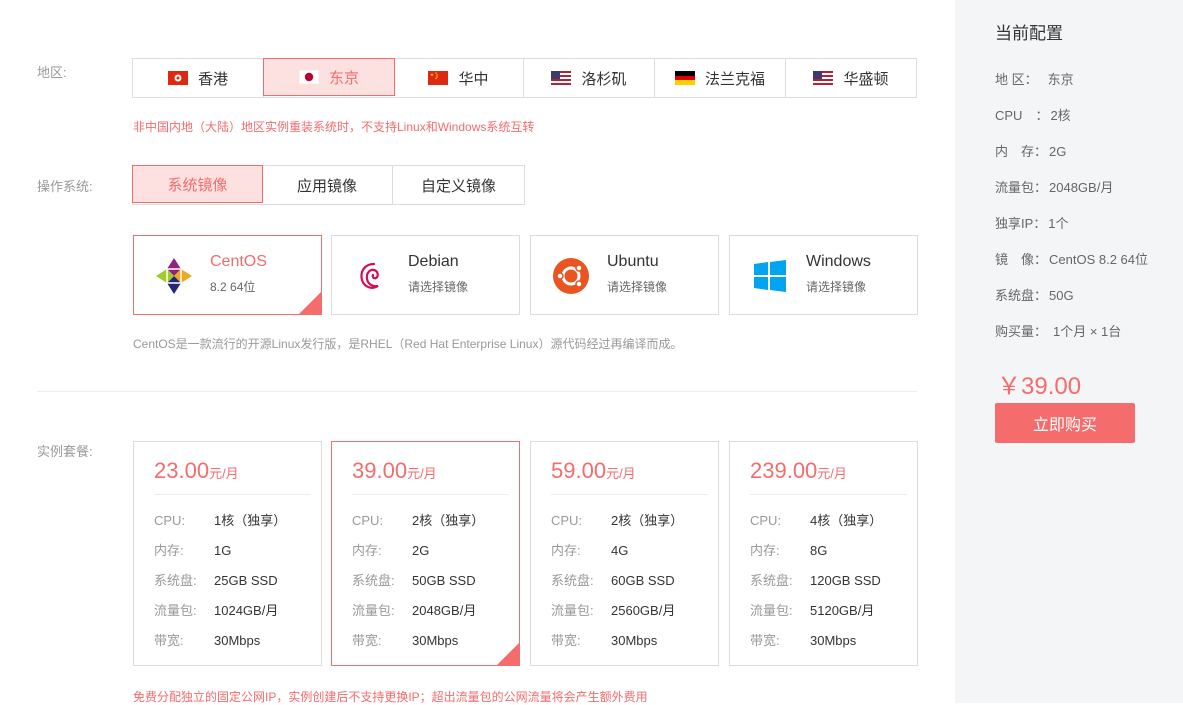 Image resolution: width=1183 pixels, height=705 pixels. I want to click on plan-disk: 系统盘: 120GB SSD, so click(815, 580).